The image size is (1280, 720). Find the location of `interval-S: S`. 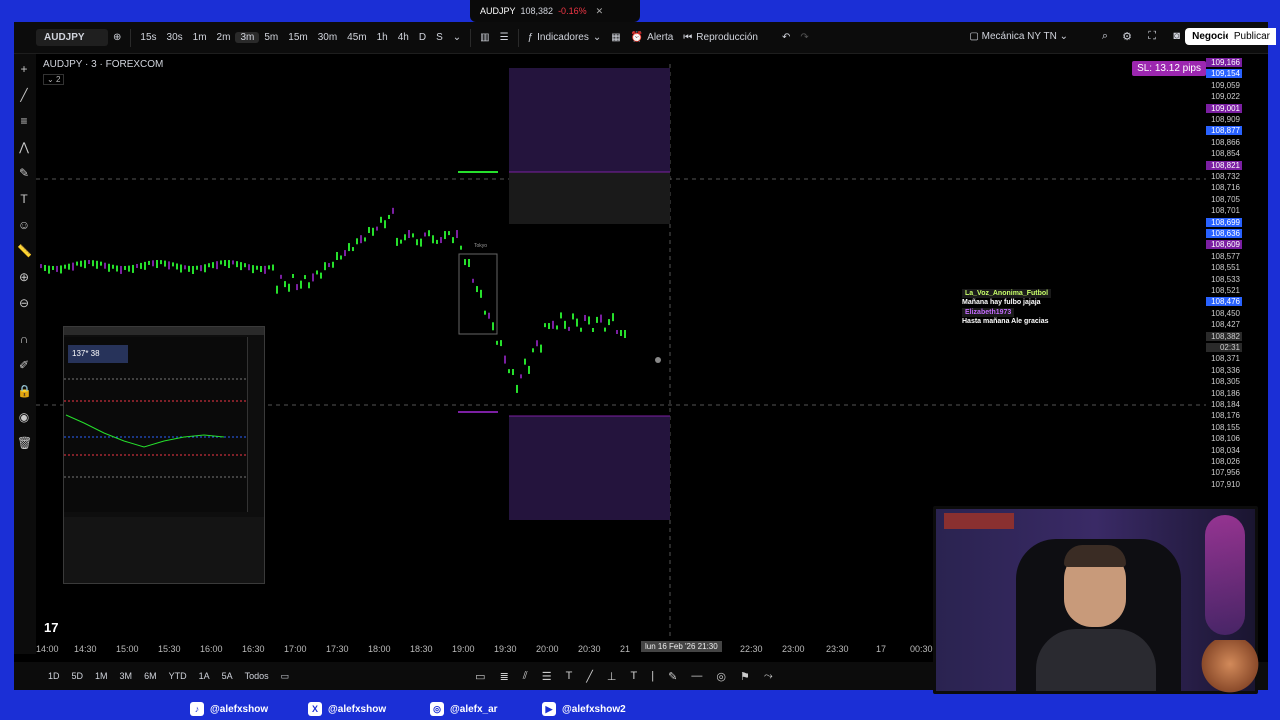

interval-S: S is located at coordinates (439, 37).